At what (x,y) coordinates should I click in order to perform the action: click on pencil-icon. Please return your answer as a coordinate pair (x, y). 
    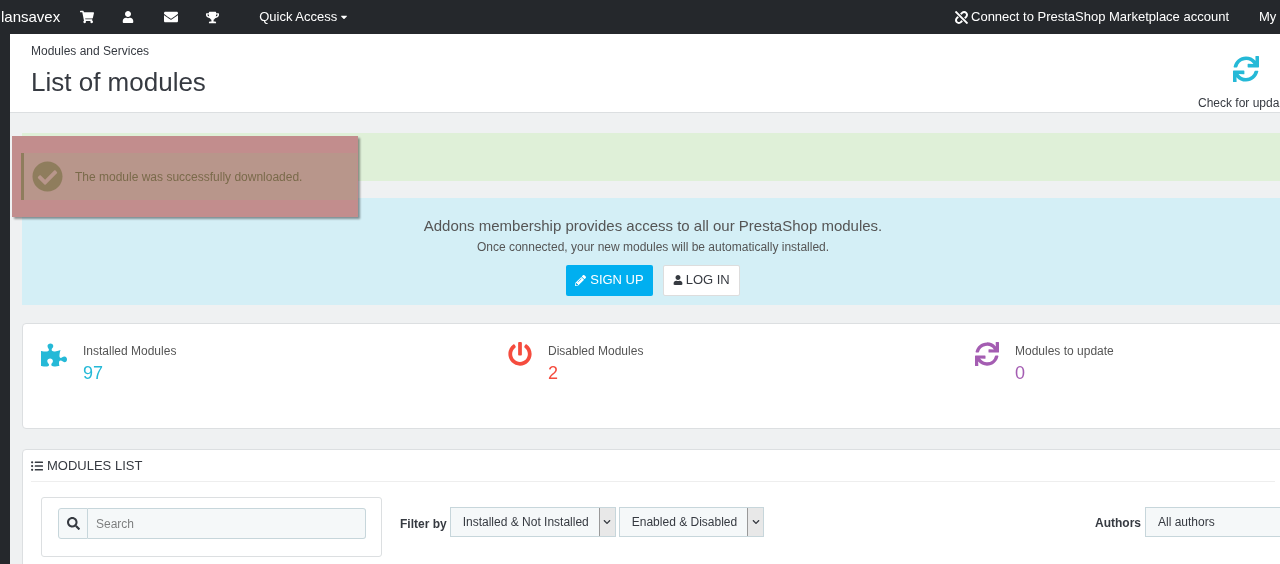
    Looking at the image, I should click on (581, 280).